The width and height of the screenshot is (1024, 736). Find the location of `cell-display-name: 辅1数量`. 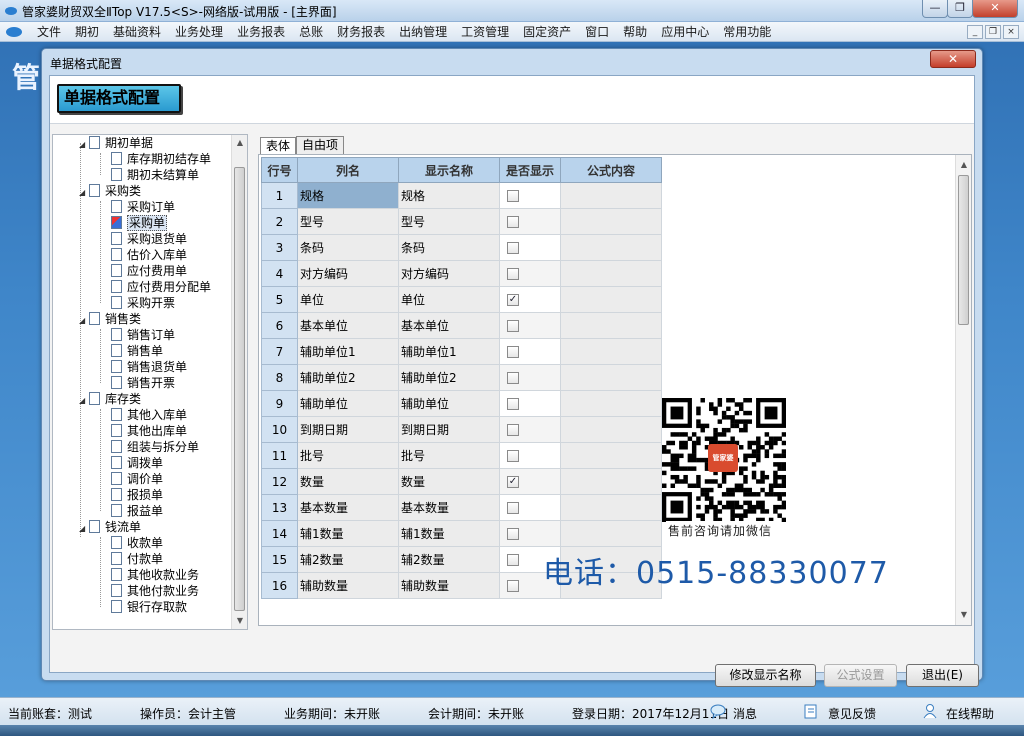

cell-display-name: 辅1数量 is located at coordinates (449, 533).